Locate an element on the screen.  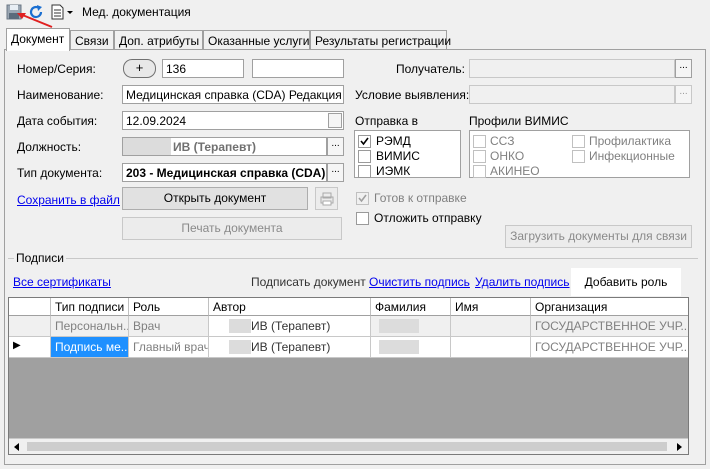
printer-icon is located at coordinates (327, 199).